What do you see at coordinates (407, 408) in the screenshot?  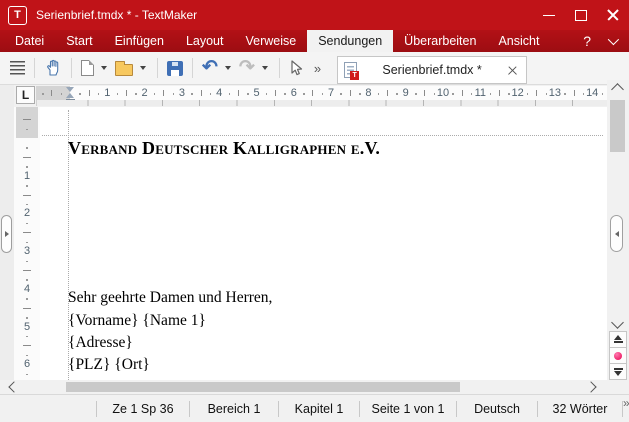 I see `status-page: Seite 1 von 1` at bounding box center [407, 408].